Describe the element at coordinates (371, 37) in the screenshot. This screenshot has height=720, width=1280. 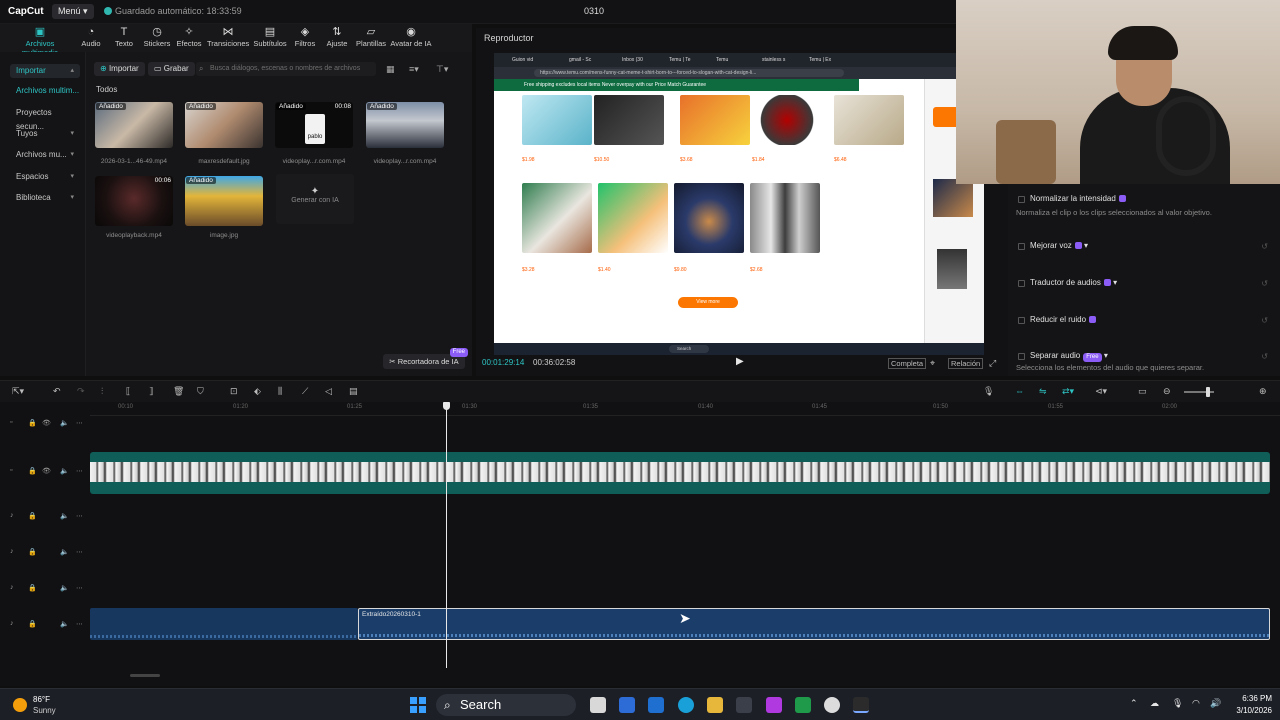
I see `tab-templates: ▱ Plantillas` at that location.